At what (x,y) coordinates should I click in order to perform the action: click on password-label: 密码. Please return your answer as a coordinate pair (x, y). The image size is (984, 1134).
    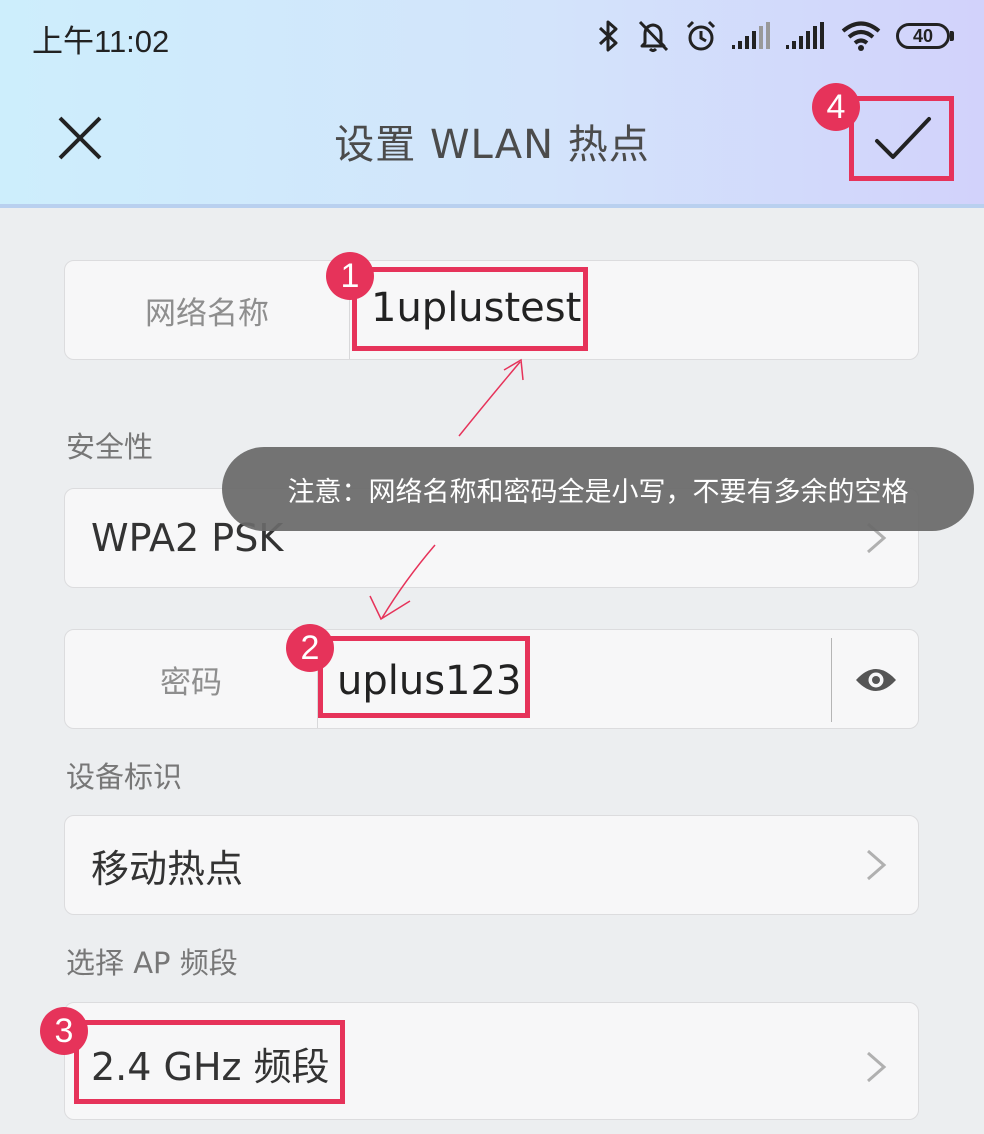
    Looking at the image, I should click on (191, 682).